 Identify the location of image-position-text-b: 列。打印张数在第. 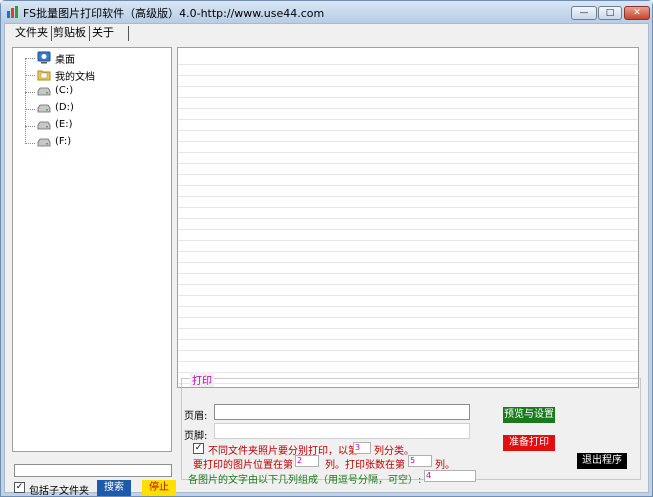
(365, 465).